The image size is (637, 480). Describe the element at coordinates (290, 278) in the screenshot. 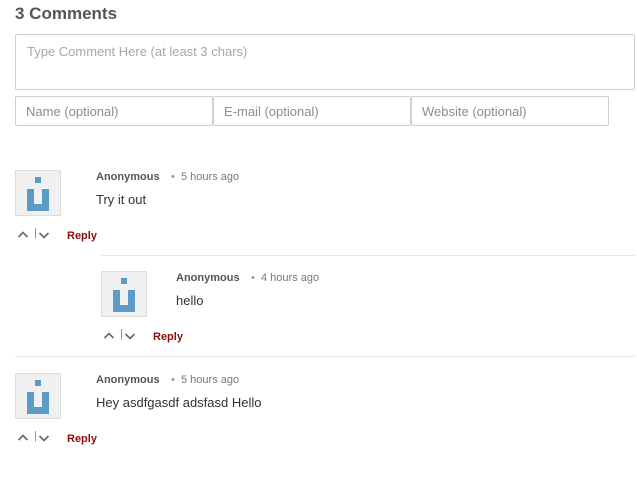

I see `comment-timestamp: 4 hours ago` at that location.